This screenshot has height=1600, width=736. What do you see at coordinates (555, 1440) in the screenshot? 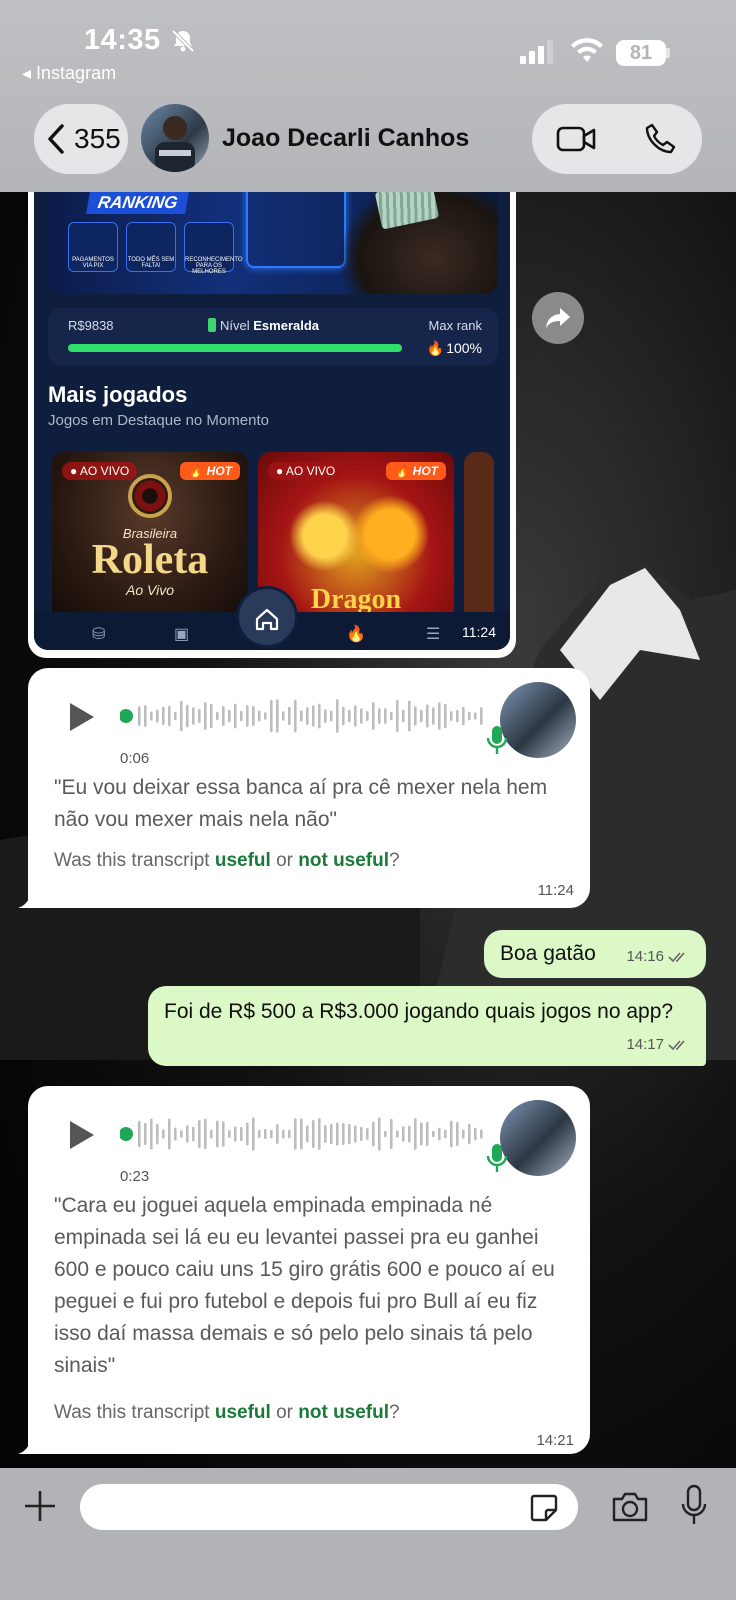
I see `message-time: 14:21` at bounding box center [555, 1440].